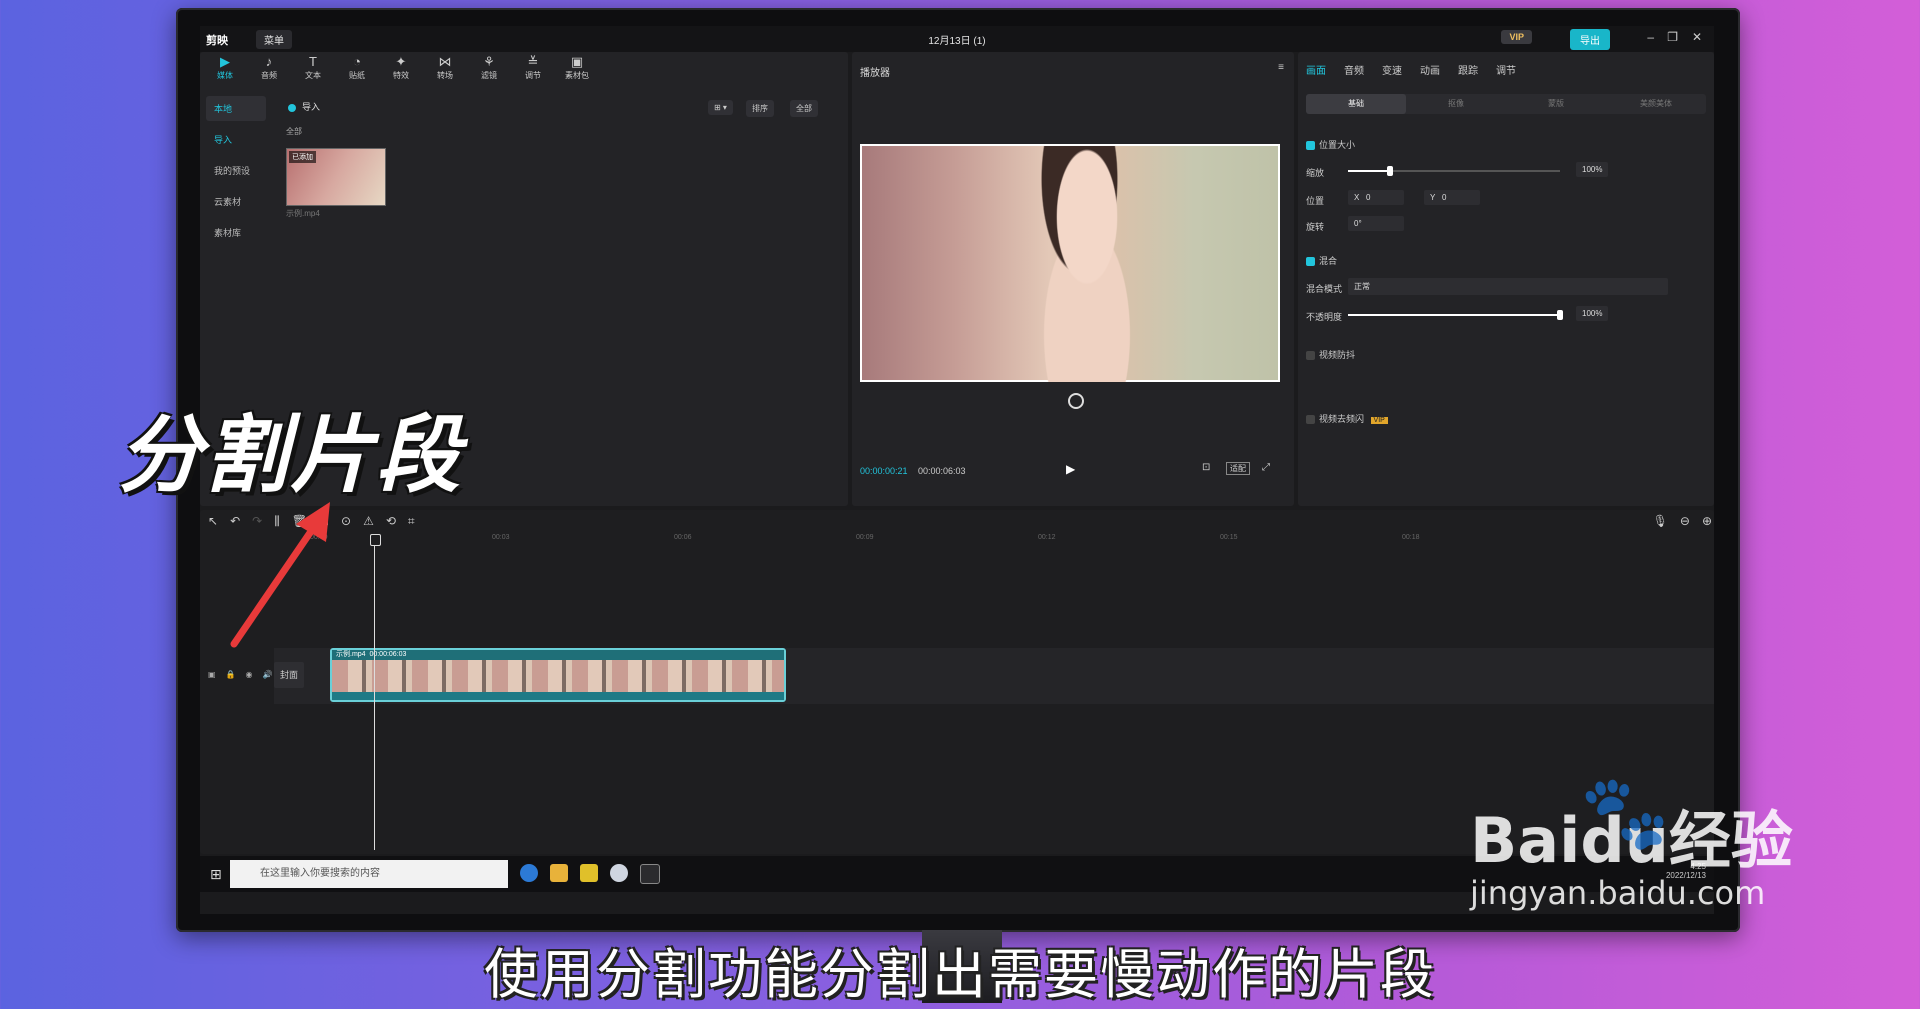 The height and width of the screenshot is (1009, 1920). I want to click on tool-effects: ✦ 特效, so click(401, 71).